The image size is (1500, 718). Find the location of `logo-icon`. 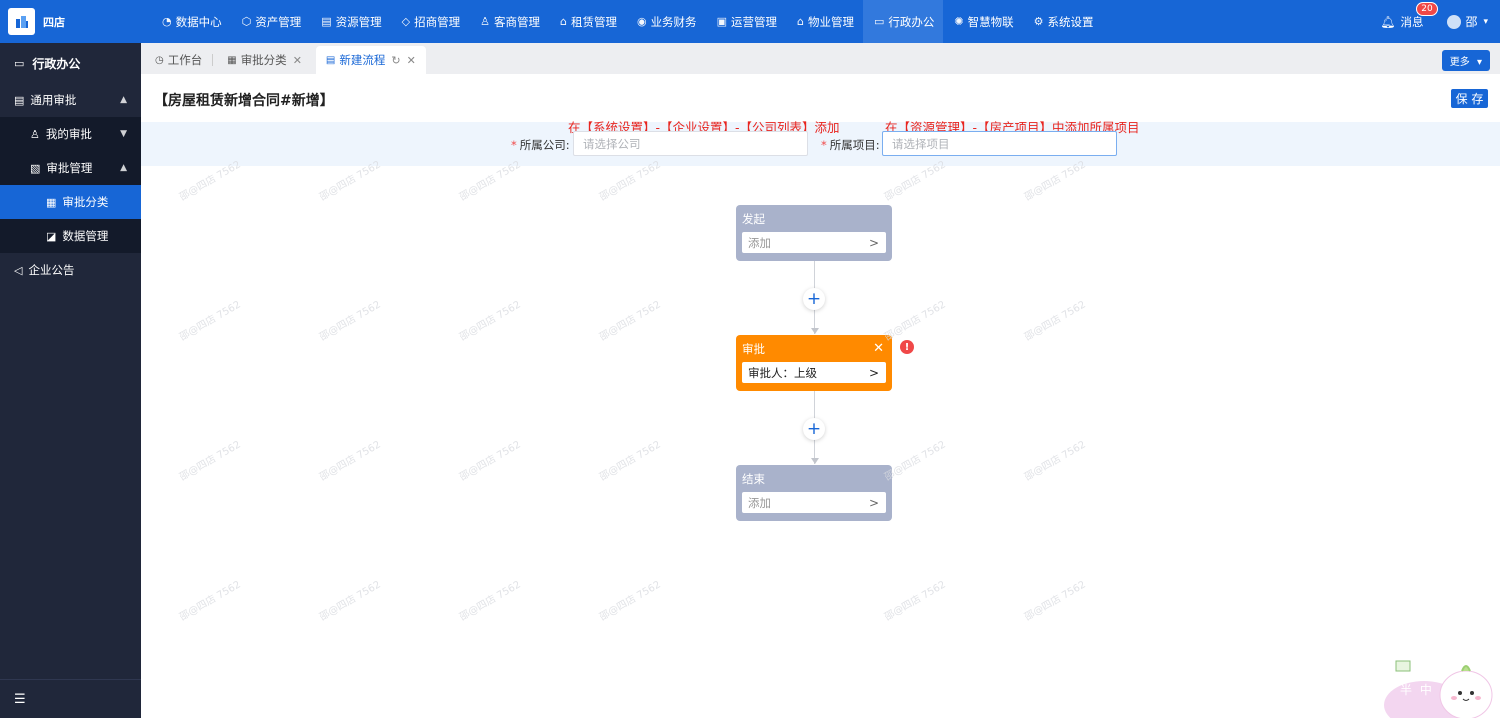

logo-icon is located at coordinates (21, 21).